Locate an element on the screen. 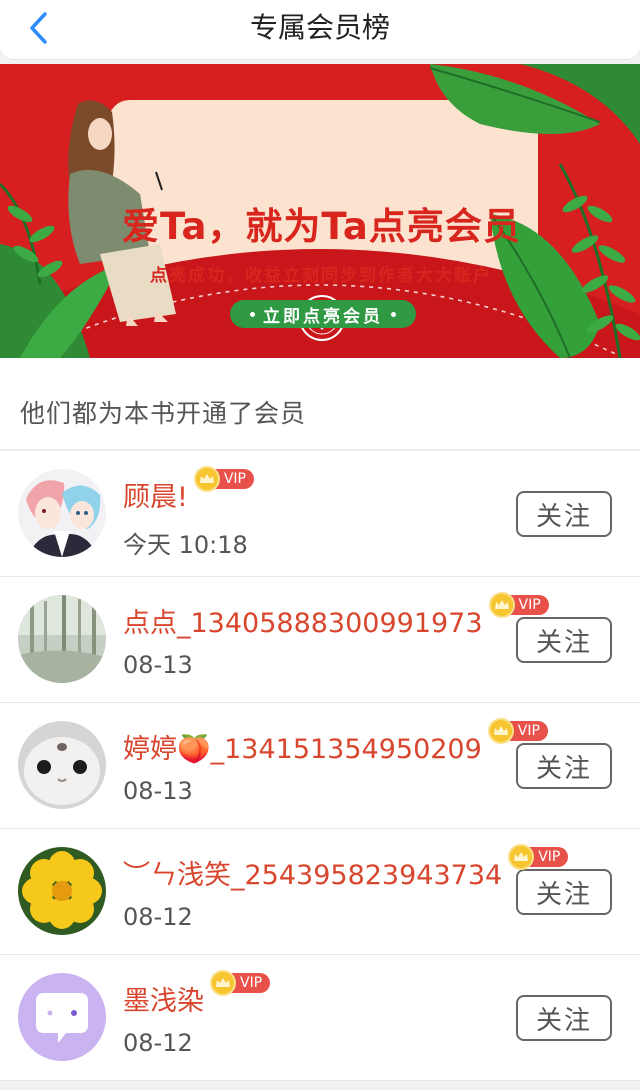 This screenshot has height=1090, width=640. member-row: 点点_13405888300991973 VIP 08-13 关注 is located at coordinates (320, 640).